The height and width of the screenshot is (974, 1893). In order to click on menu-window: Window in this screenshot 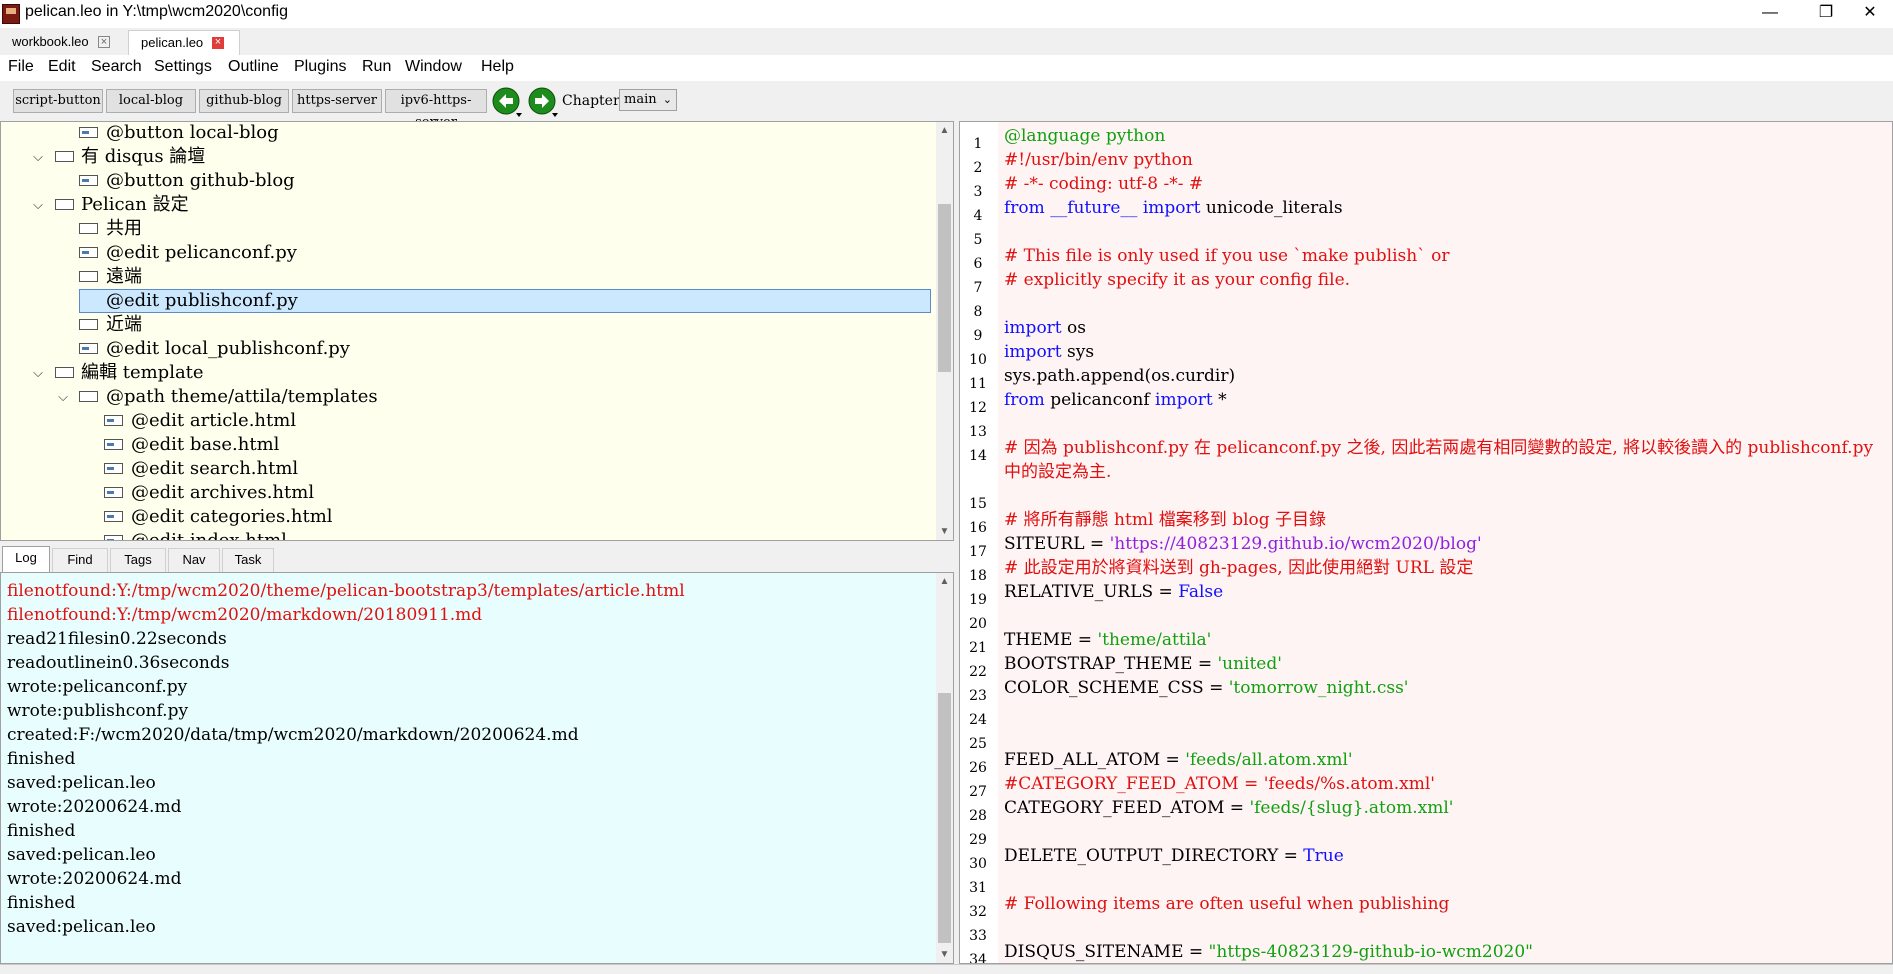, I will do `click(433, 67)`.